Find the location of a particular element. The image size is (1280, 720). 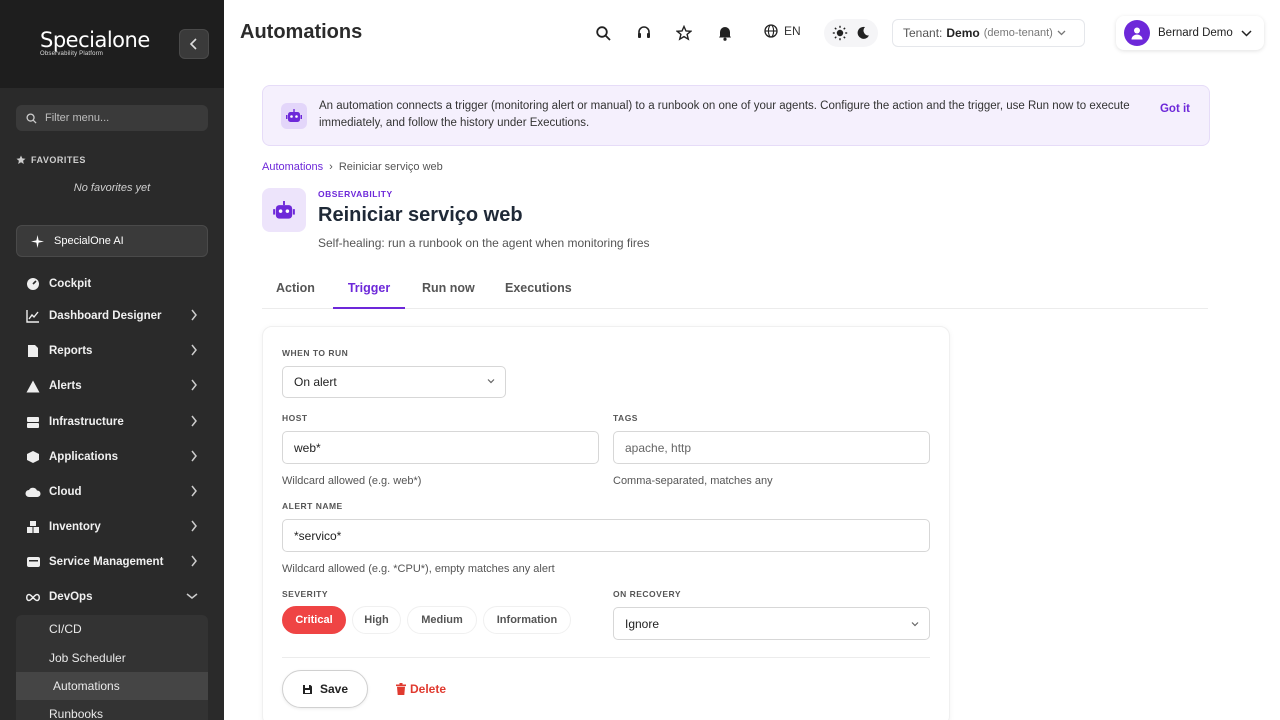

sidebar-subitem-automations: Automations is located at coordinates (112, 686).